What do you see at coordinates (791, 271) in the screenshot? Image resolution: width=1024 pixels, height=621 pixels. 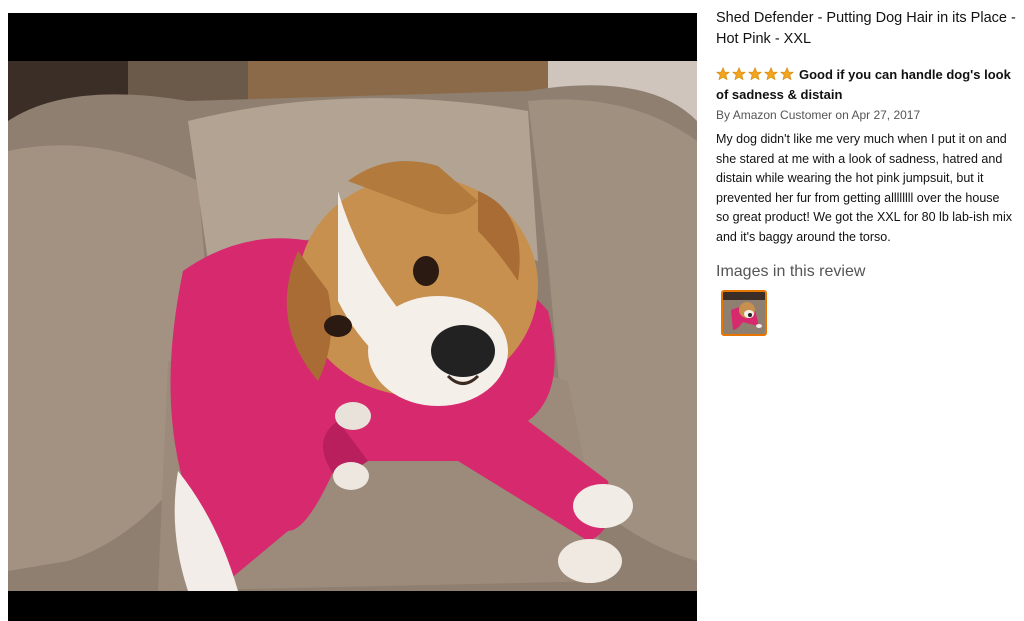 I see `images-section-heading: Images in this review` at bounding box center [791, 271].